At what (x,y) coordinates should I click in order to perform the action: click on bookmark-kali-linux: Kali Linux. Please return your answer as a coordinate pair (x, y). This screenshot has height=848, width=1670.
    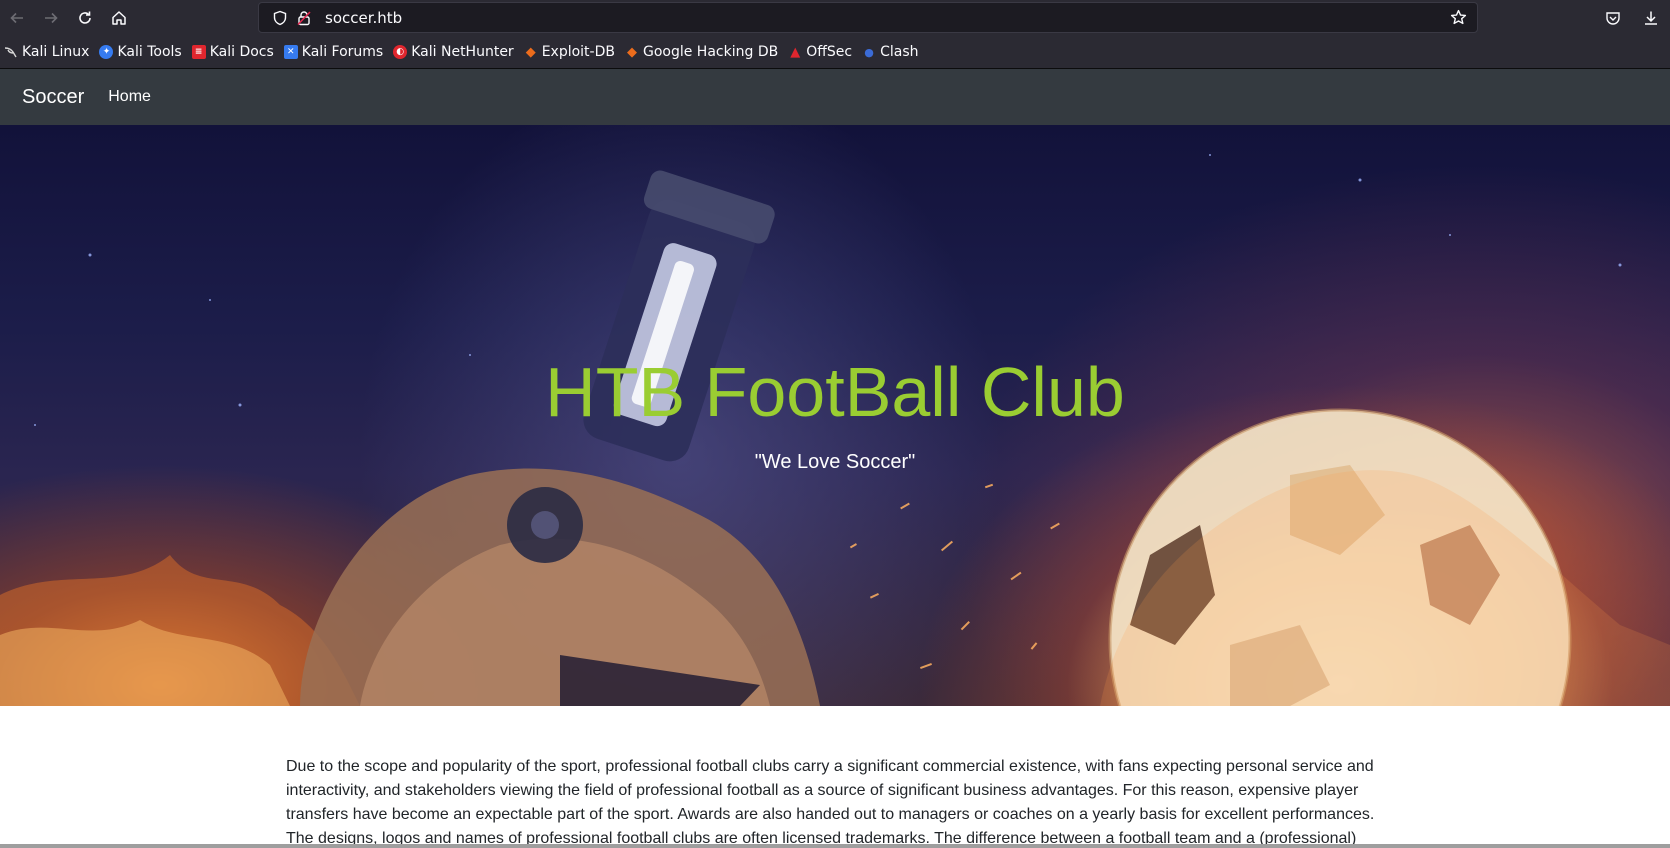
    Looking at the image, I should click on (46, 52).